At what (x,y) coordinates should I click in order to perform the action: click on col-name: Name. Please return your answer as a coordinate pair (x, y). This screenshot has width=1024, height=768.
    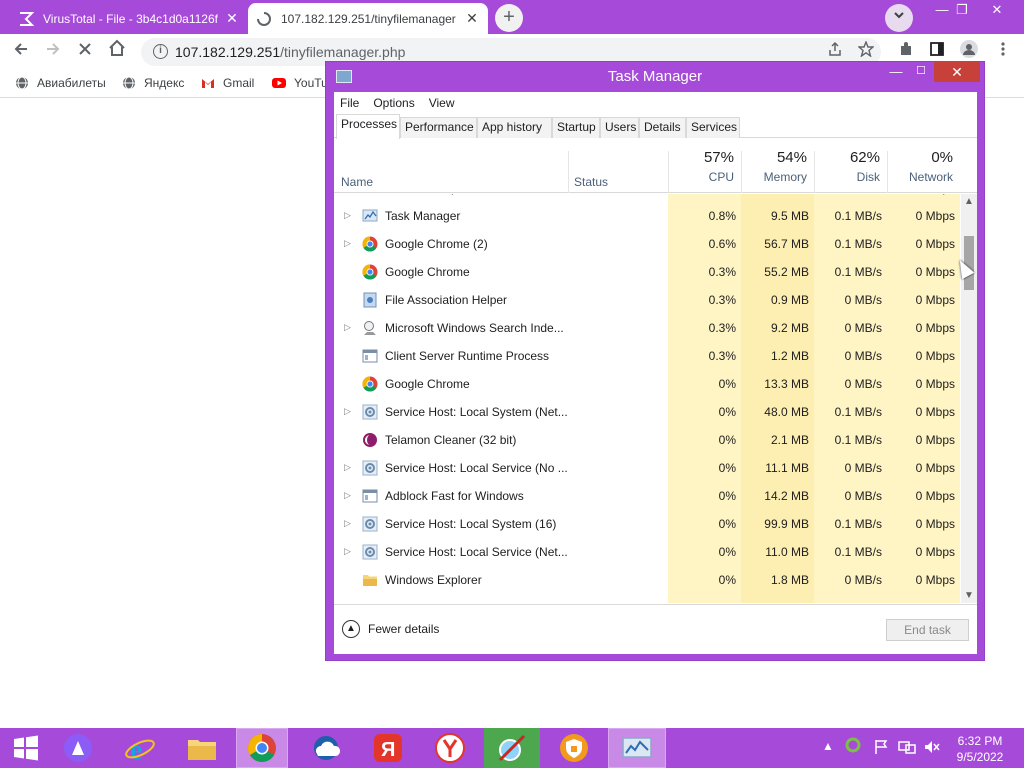
    Looking at the image, I should click on (357, 182).